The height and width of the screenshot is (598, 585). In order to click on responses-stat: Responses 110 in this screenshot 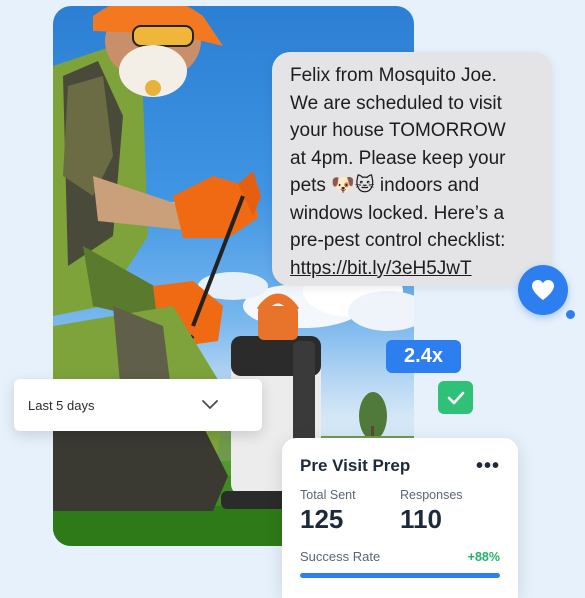, I will do `click(450, 511)`.